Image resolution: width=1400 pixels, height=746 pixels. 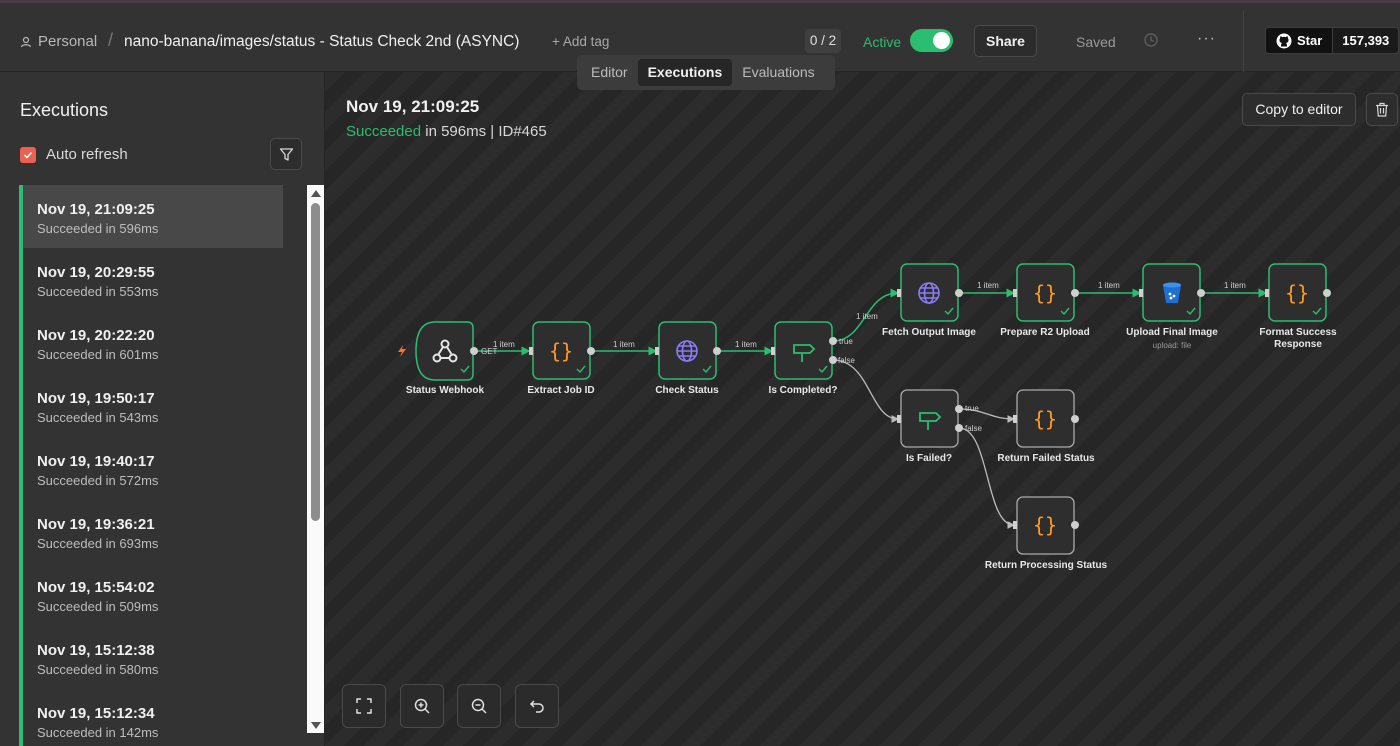 I want to click on github-star-button: Star 157,393, so click(x=1332, y=40).